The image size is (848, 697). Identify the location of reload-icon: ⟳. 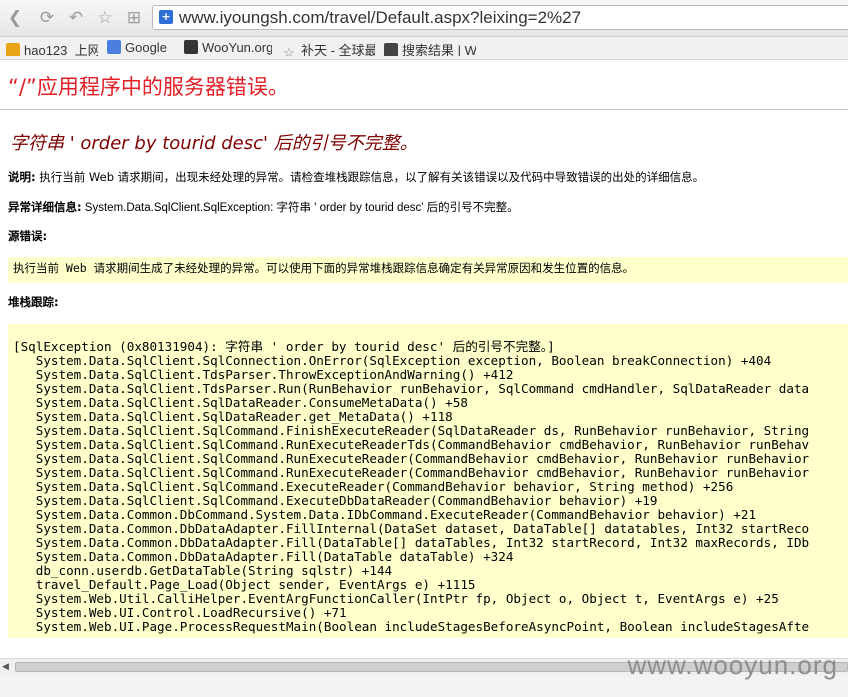
(47, 18).